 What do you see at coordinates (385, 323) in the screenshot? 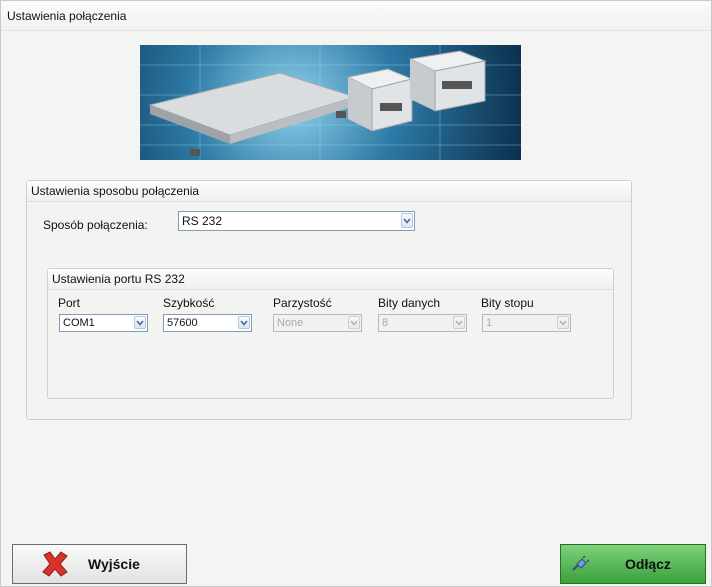
I see `data-bits-value: 8` at bounding box center [385, 323].